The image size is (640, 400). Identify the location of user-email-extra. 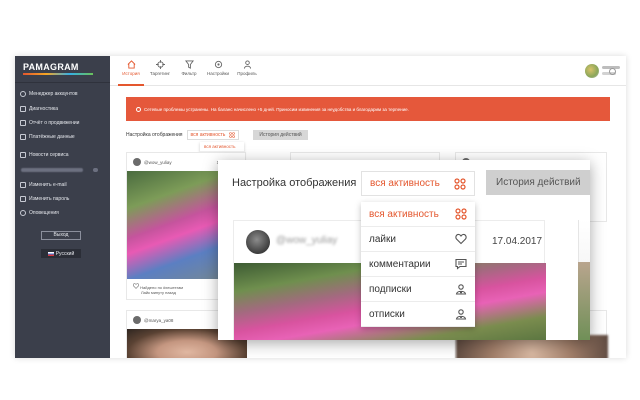
(95, 170).